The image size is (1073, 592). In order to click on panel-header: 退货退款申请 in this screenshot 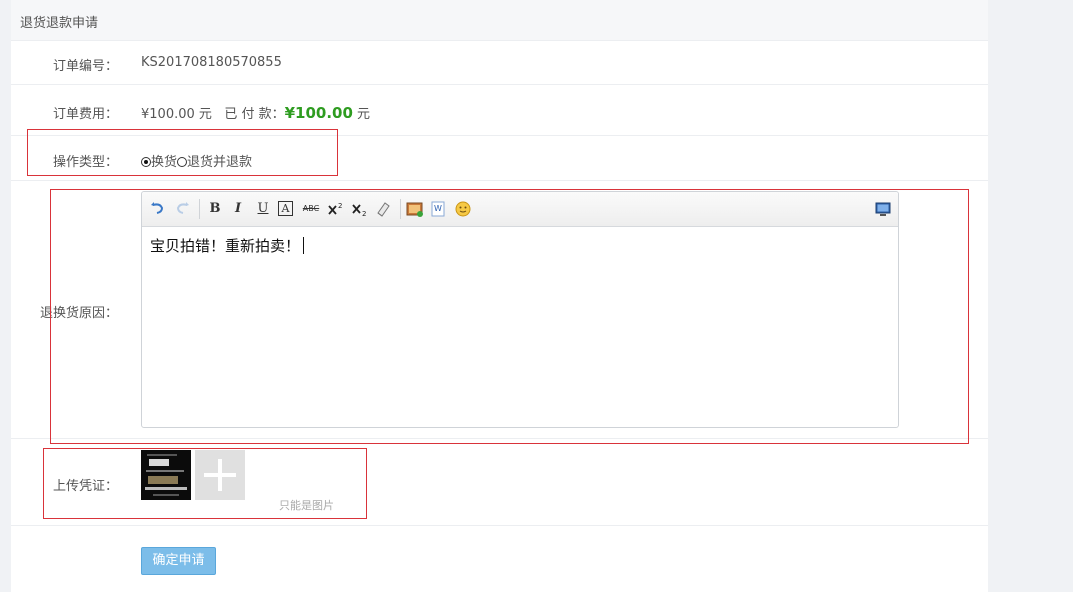, I will do `click(499, 20)`.